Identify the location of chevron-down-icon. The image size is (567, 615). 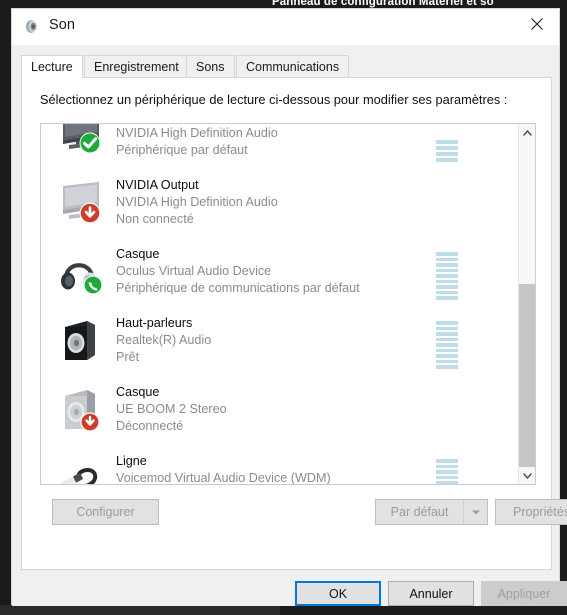
(475, 512).